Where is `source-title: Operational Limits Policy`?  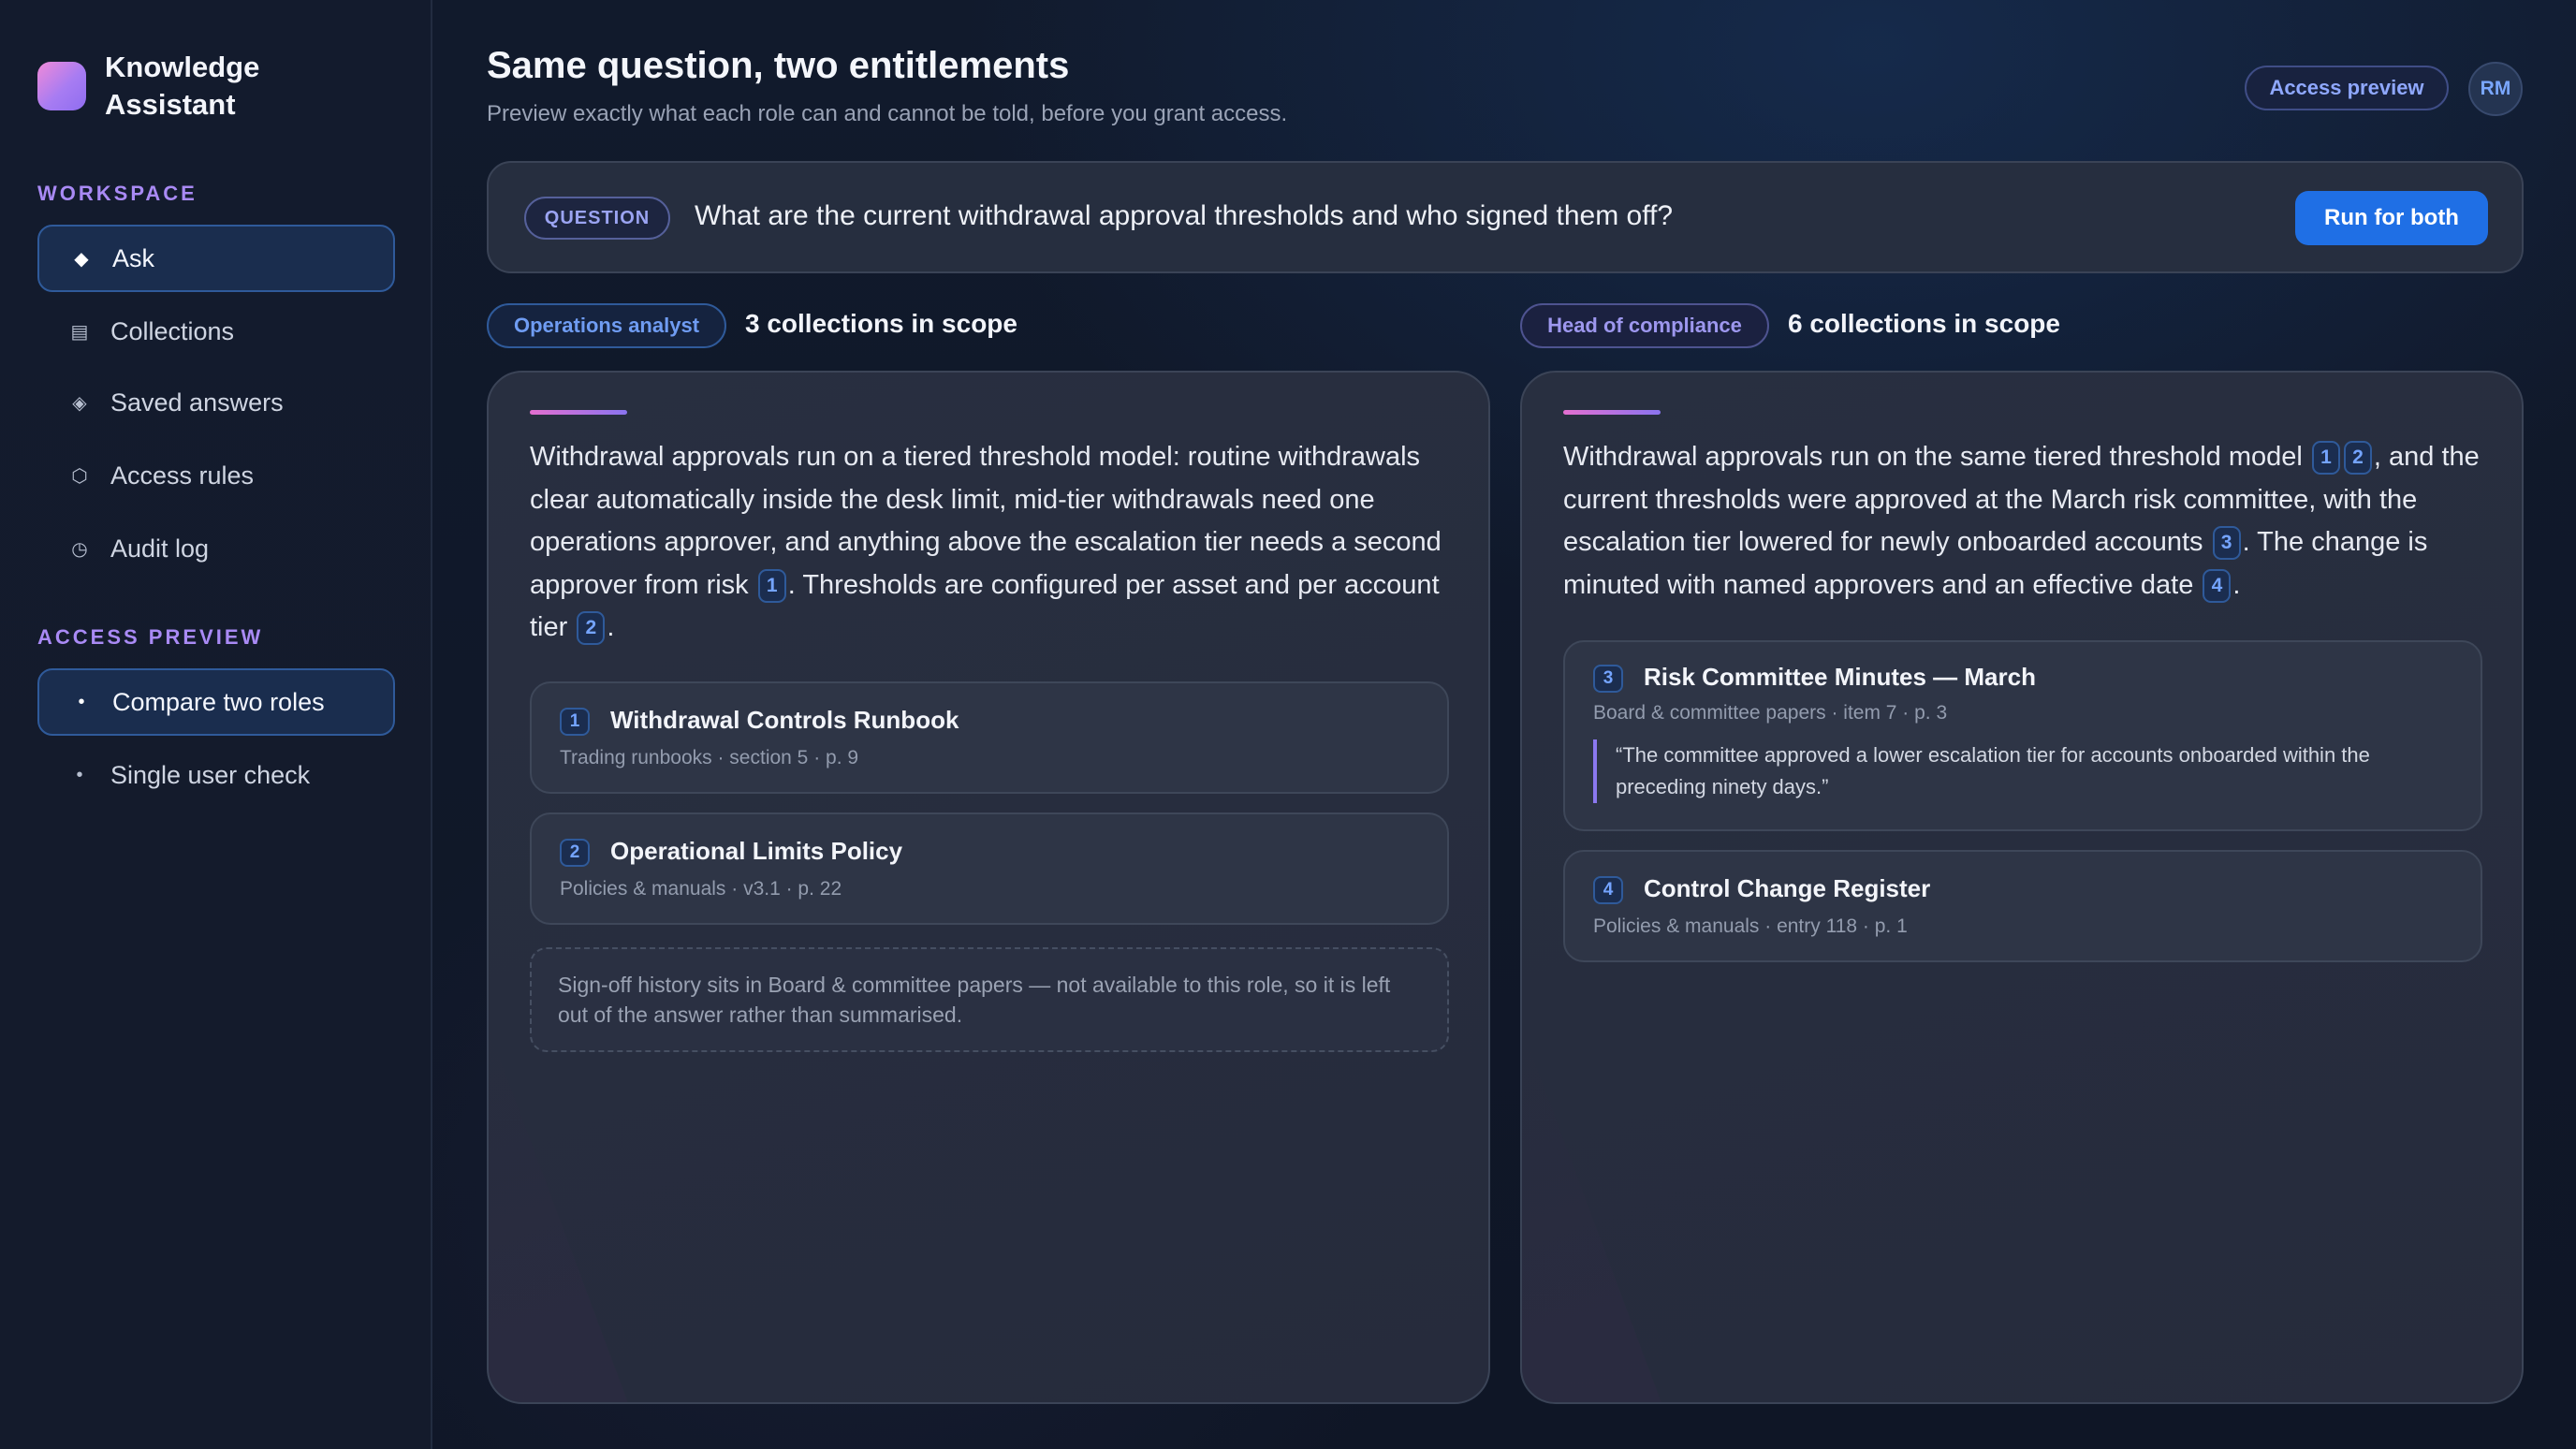
source-title: Operational Limits Policy is located at coordinates (756, 851).